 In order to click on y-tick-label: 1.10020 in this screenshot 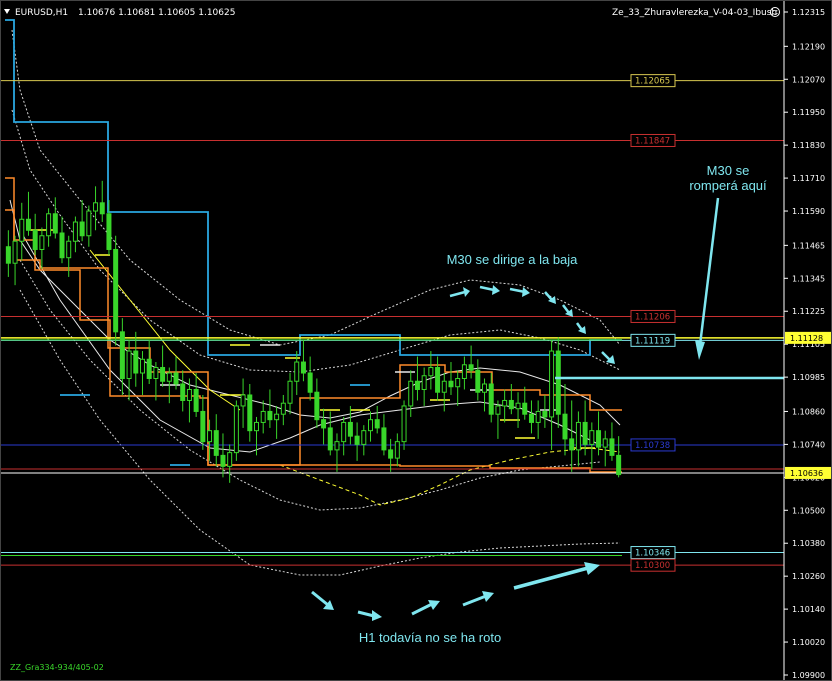, I will do `click(808, 642)`.